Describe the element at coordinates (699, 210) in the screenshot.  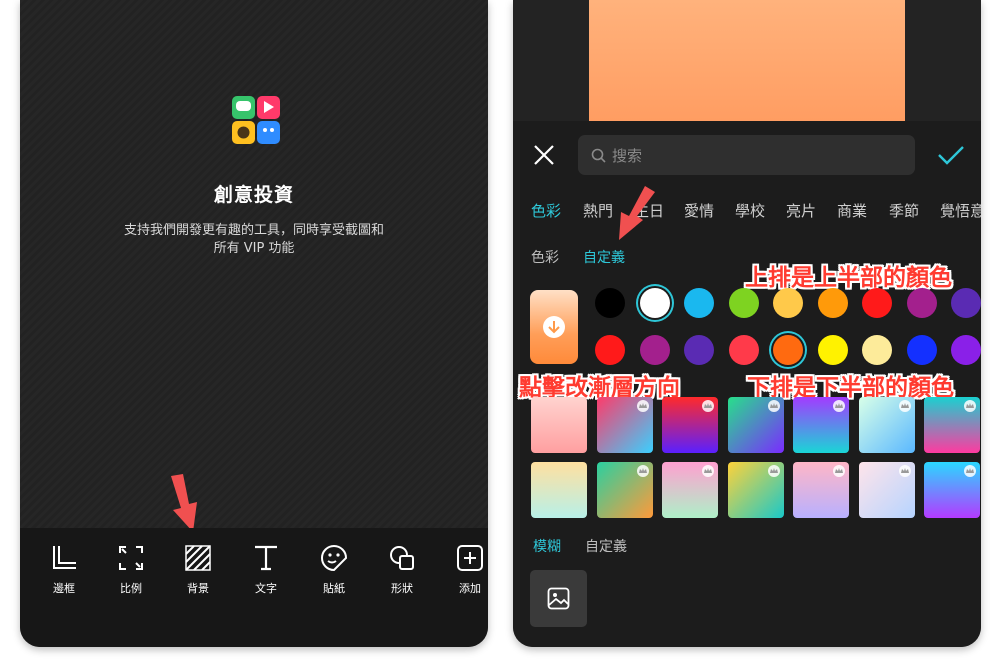
I see `category-tab-love: 愛情` at that location.